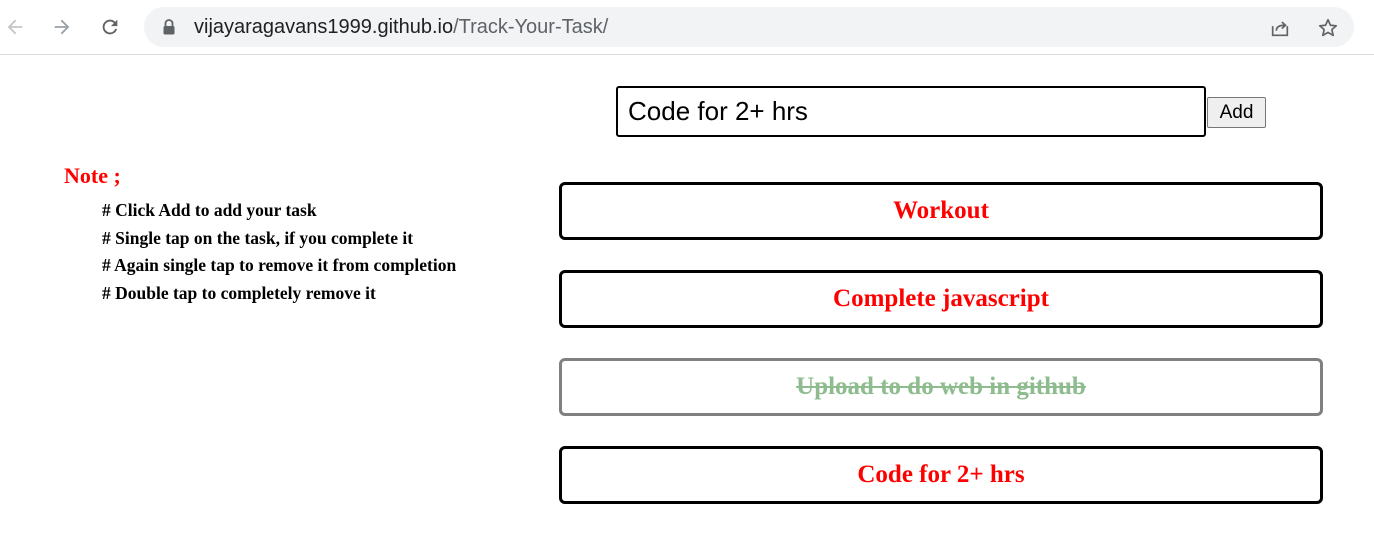 The height and width of the screenshot is (557, 1374). I want to click on forward-button, so click(62, 27).